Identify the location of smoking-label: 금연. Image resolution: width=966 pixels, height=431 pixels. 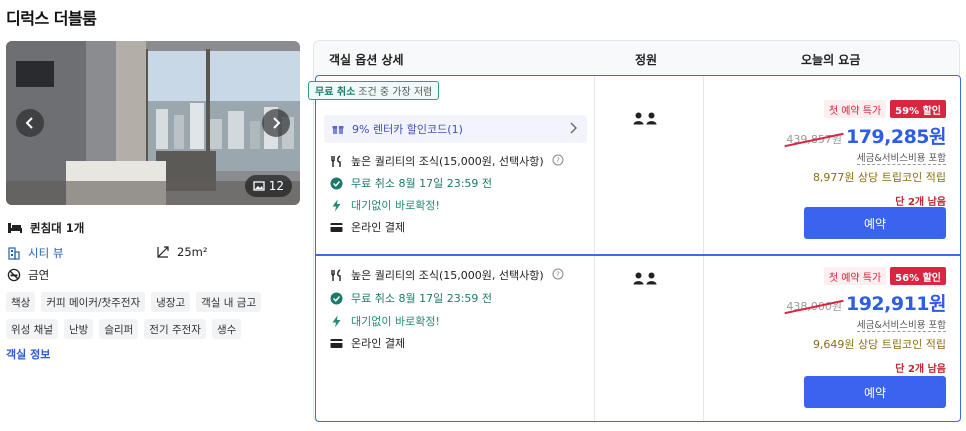
(39, 275).